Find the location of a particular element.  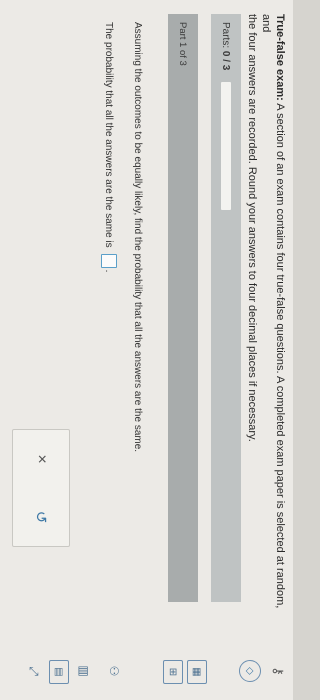

close-icon: × is located at coordinates (41, 459).